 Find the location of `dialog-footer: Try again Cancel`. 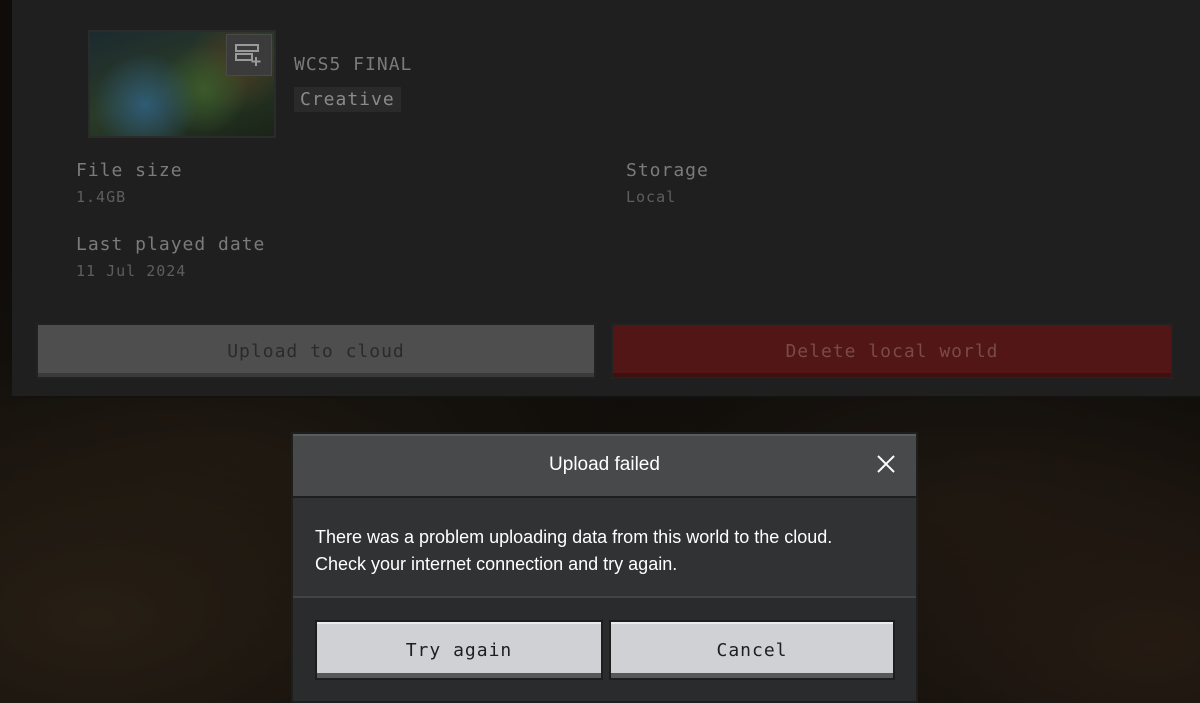

dialog-footer: Try again Cancel is located at coordinates (604, 648).